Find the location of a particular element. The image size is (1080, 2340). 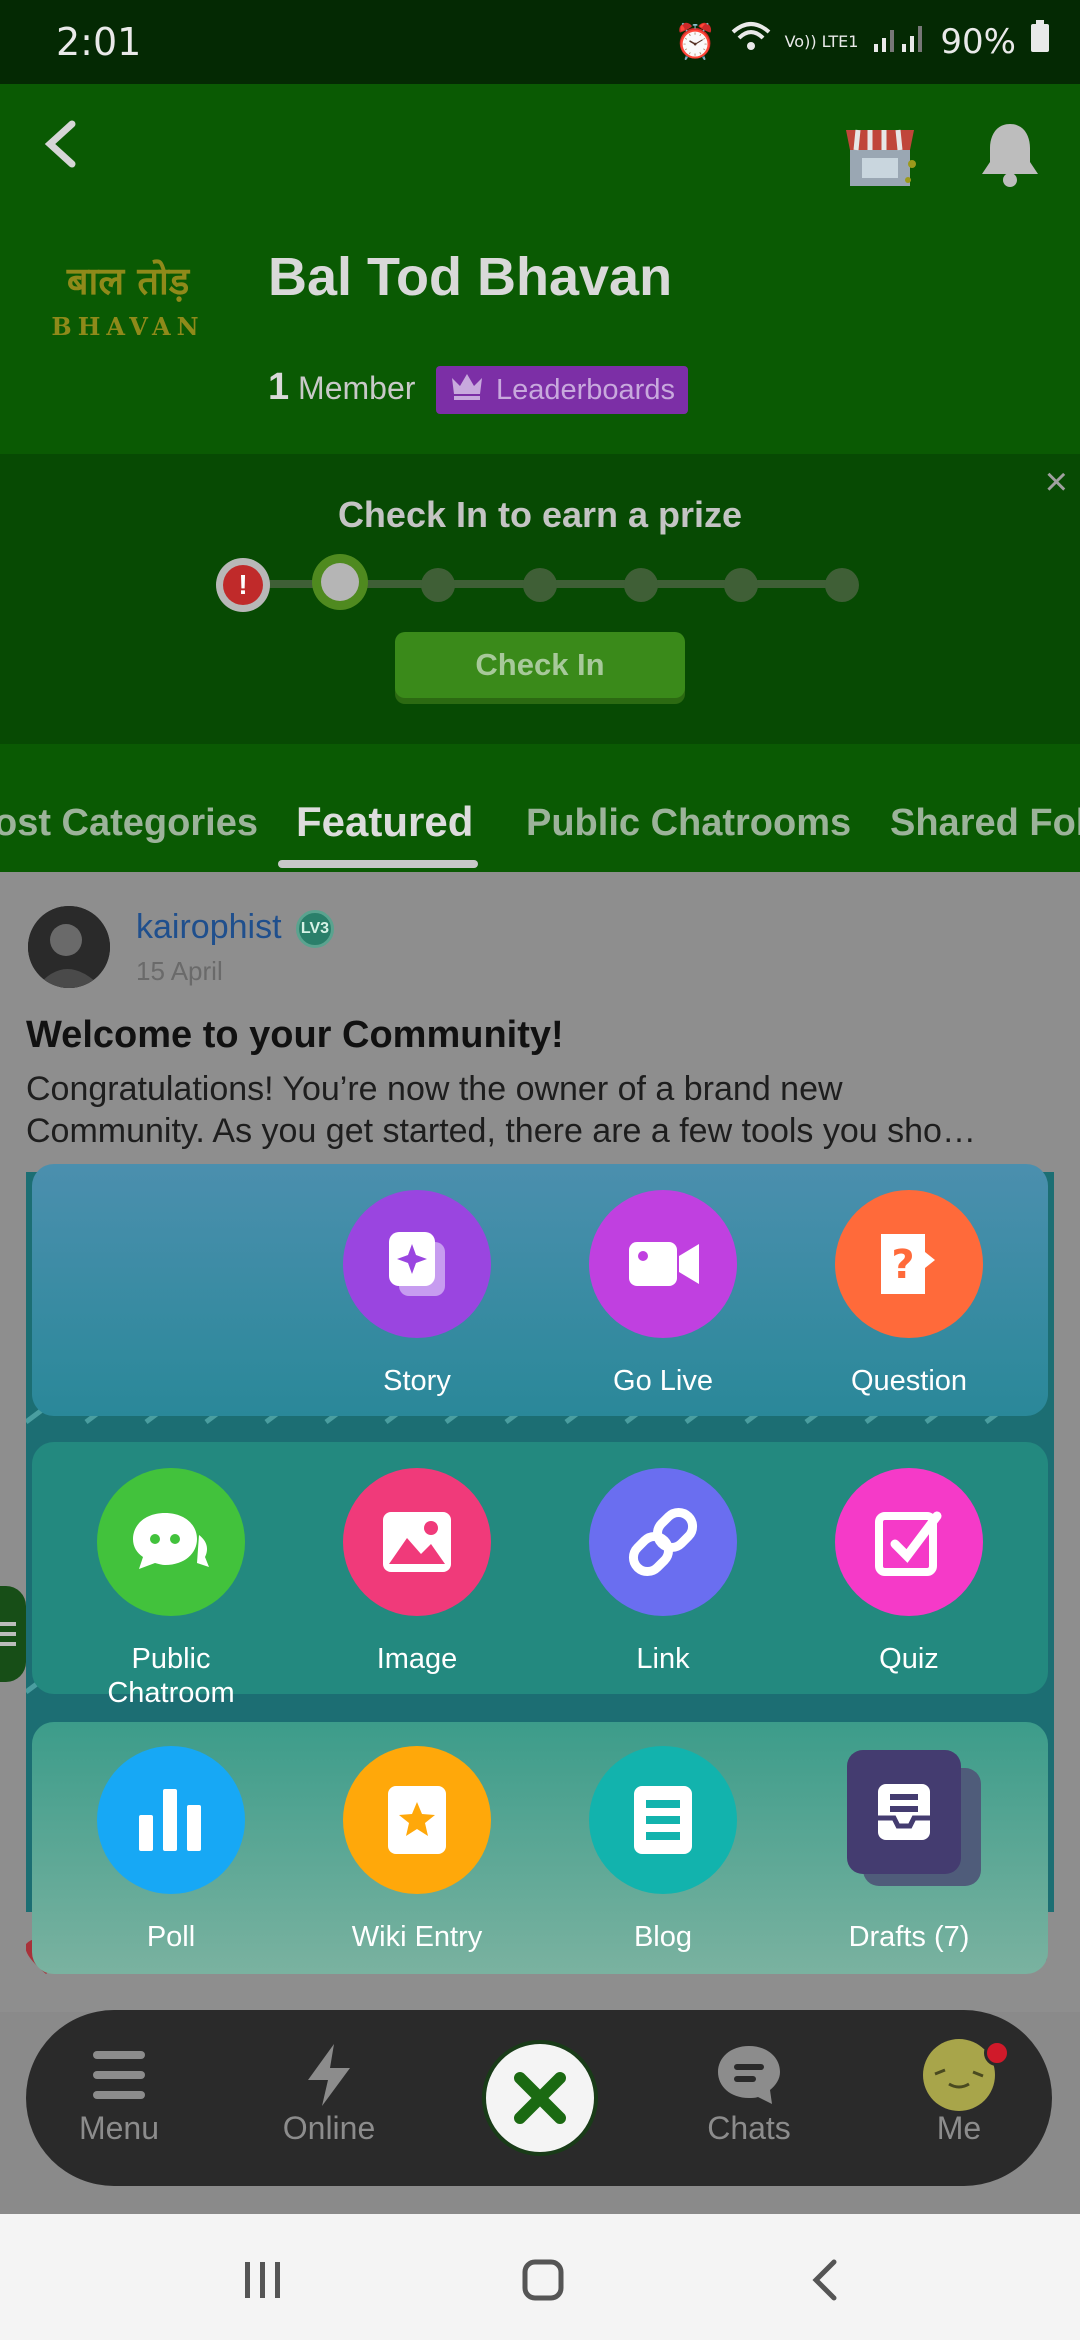

close-x-icon is located at coordinates (540, 2098).